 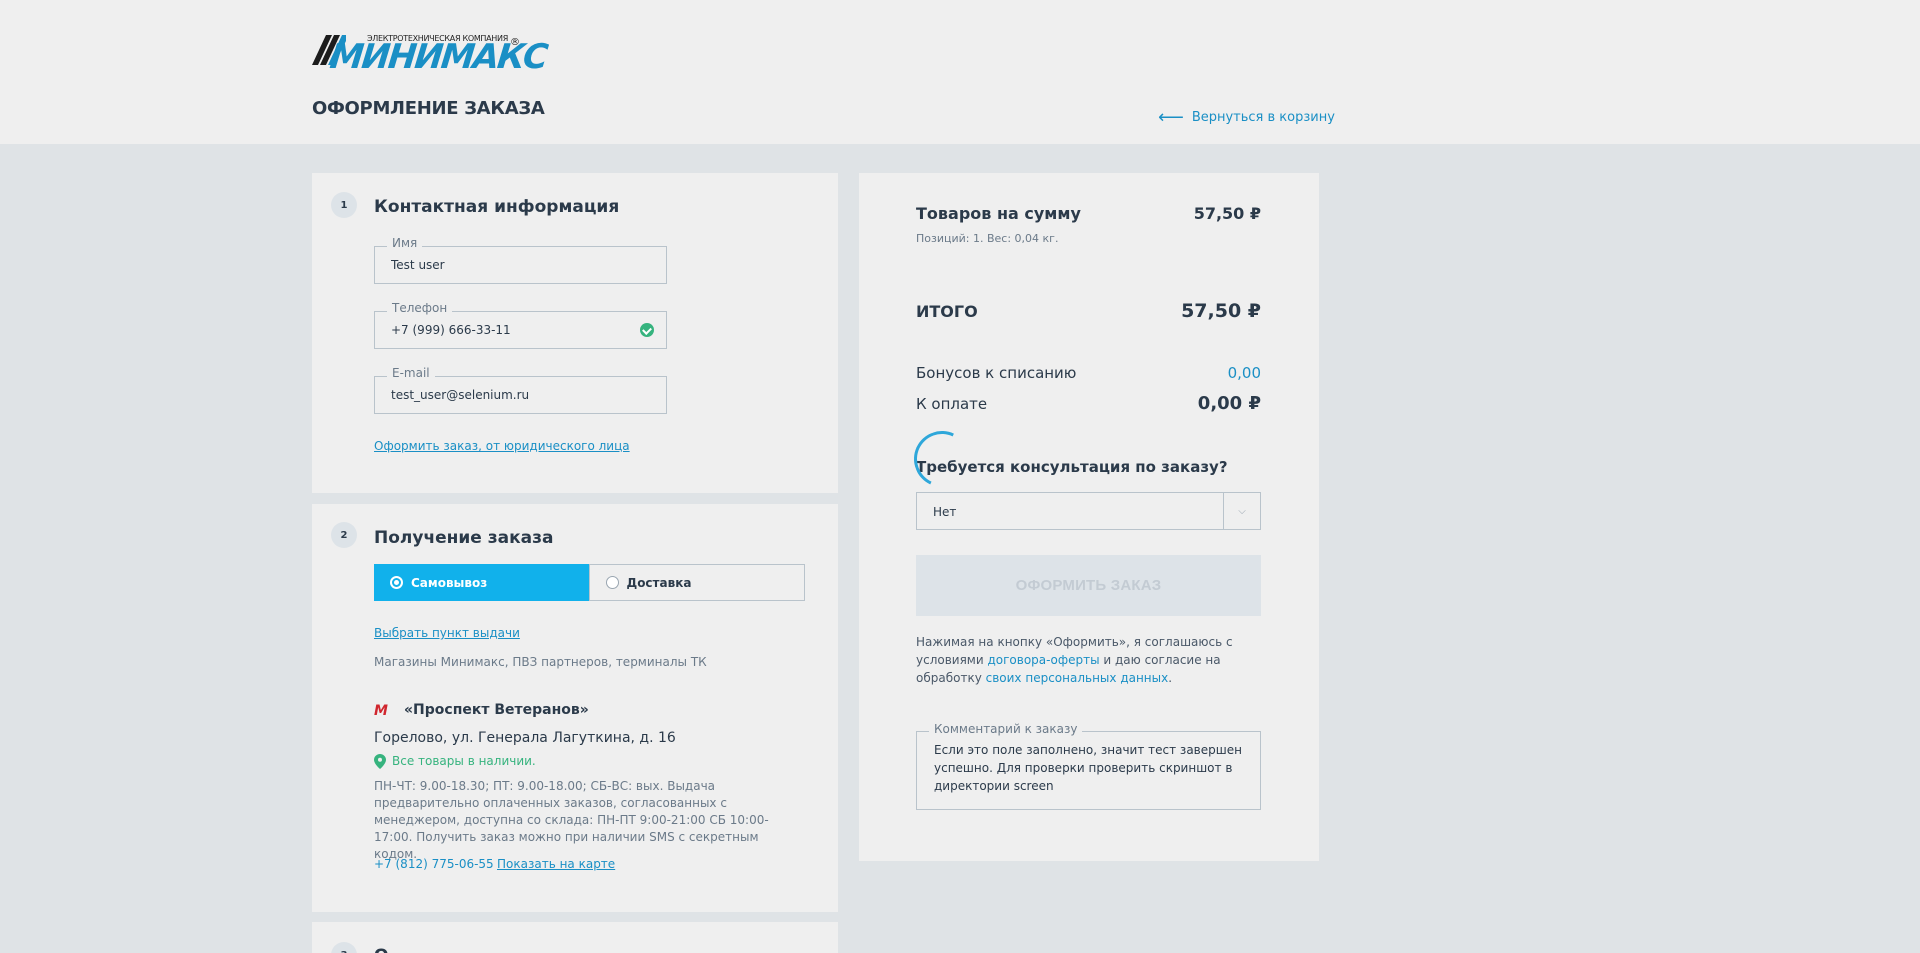 I want to click on goods-sum-row: Товаров на сумму 57,50 ₽, so click(x=1088, y=213).